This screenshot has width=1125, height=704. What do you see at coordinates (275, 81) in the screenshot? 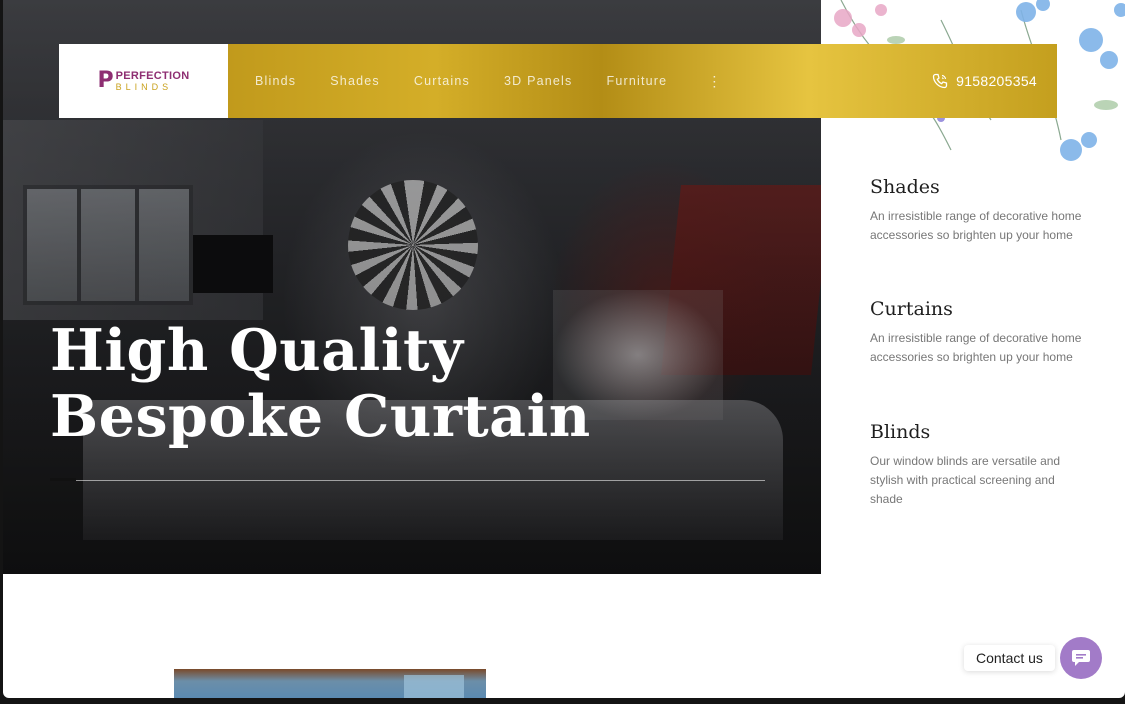
I see `nav-item-blinds: Blinds` at bounding box center [275, 81].